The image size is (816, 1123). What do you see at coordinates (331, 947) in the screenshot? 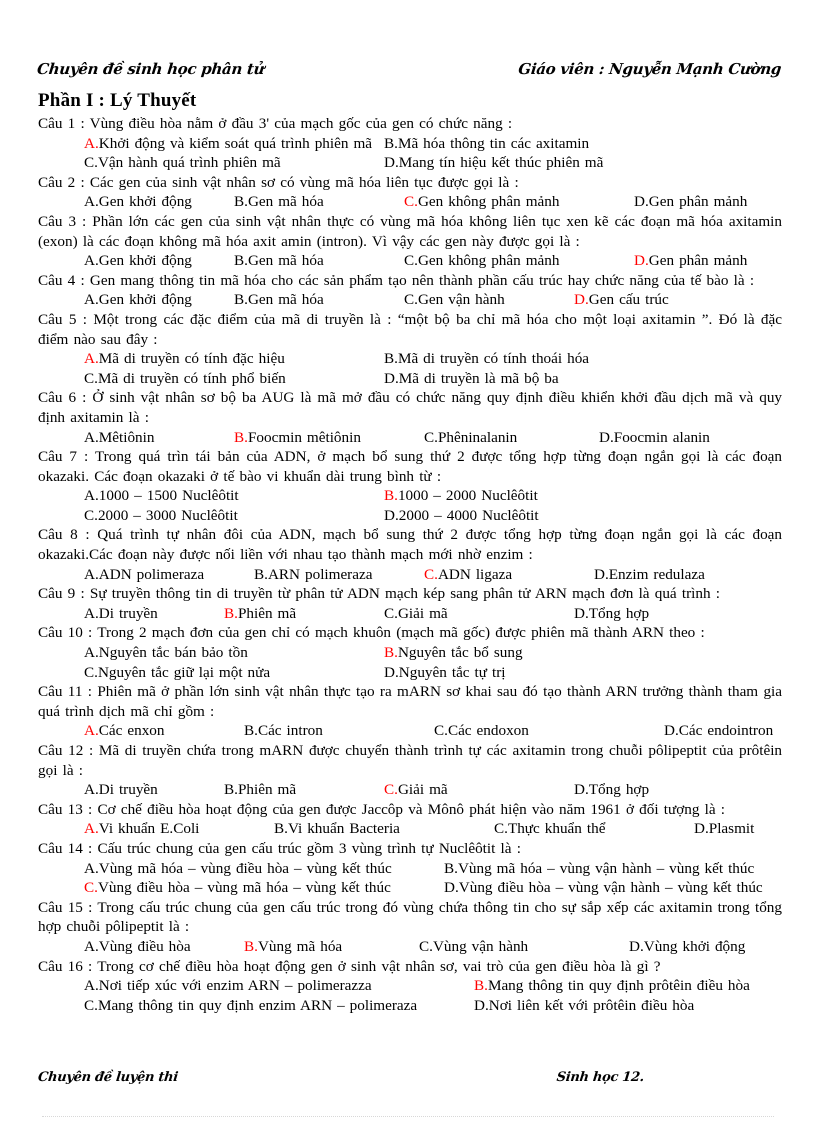
I see `option-b: B.Vùng mã hóa` at bounding box center [331, 947].